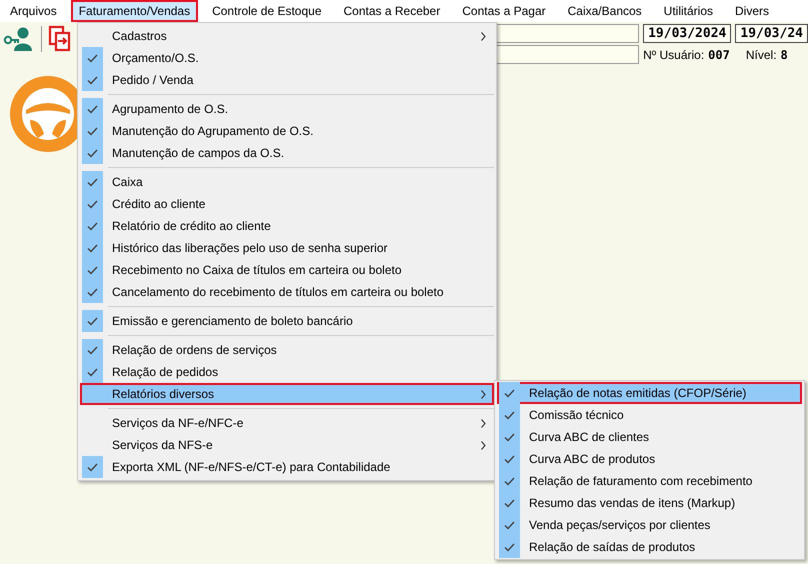  Describe the element at coordinates (60, 39) in the screenshot. I see `export-document-icon` at that location.